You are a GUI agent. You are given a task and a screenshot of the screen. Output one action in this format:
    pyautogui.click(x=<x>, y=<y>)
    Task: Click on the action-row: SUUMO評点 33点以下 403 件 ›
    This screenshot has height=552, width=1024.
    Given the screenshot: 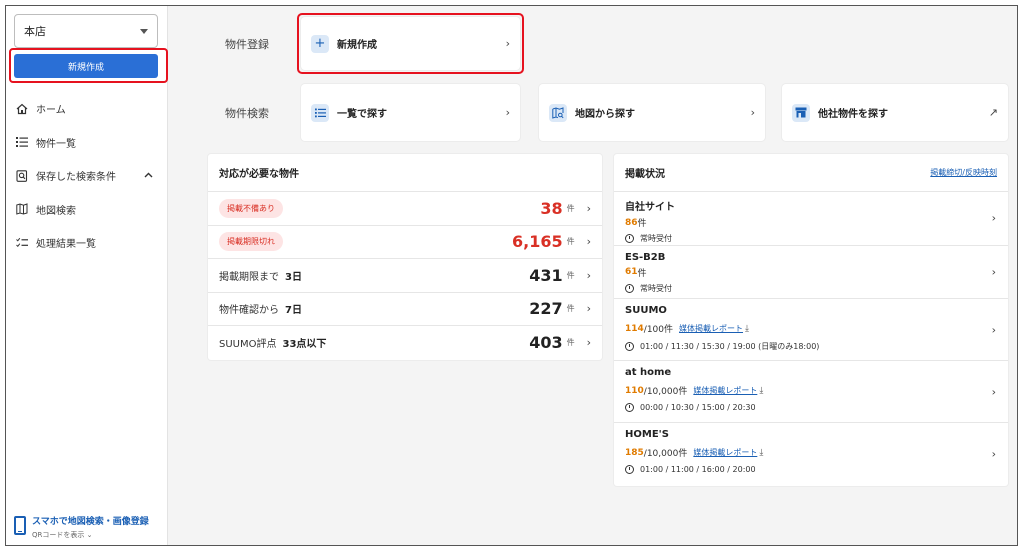 What is the action you would take?
    pyautogui.click(x=405, y=343)
    